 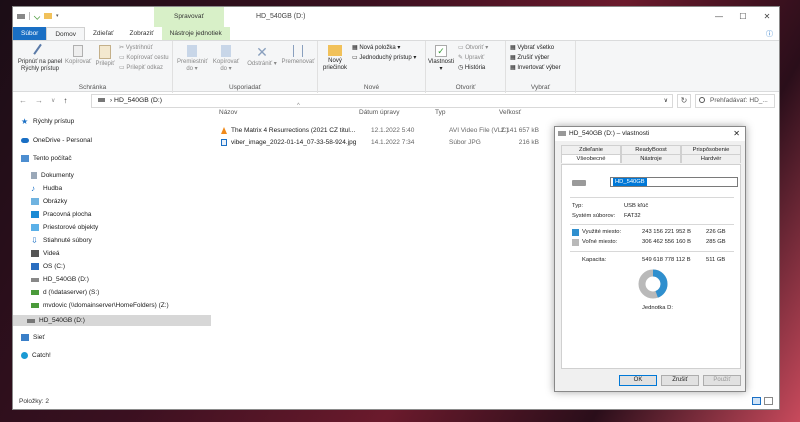 I want to click on paste-button: Prilepiť, so click(x=105, y=56).